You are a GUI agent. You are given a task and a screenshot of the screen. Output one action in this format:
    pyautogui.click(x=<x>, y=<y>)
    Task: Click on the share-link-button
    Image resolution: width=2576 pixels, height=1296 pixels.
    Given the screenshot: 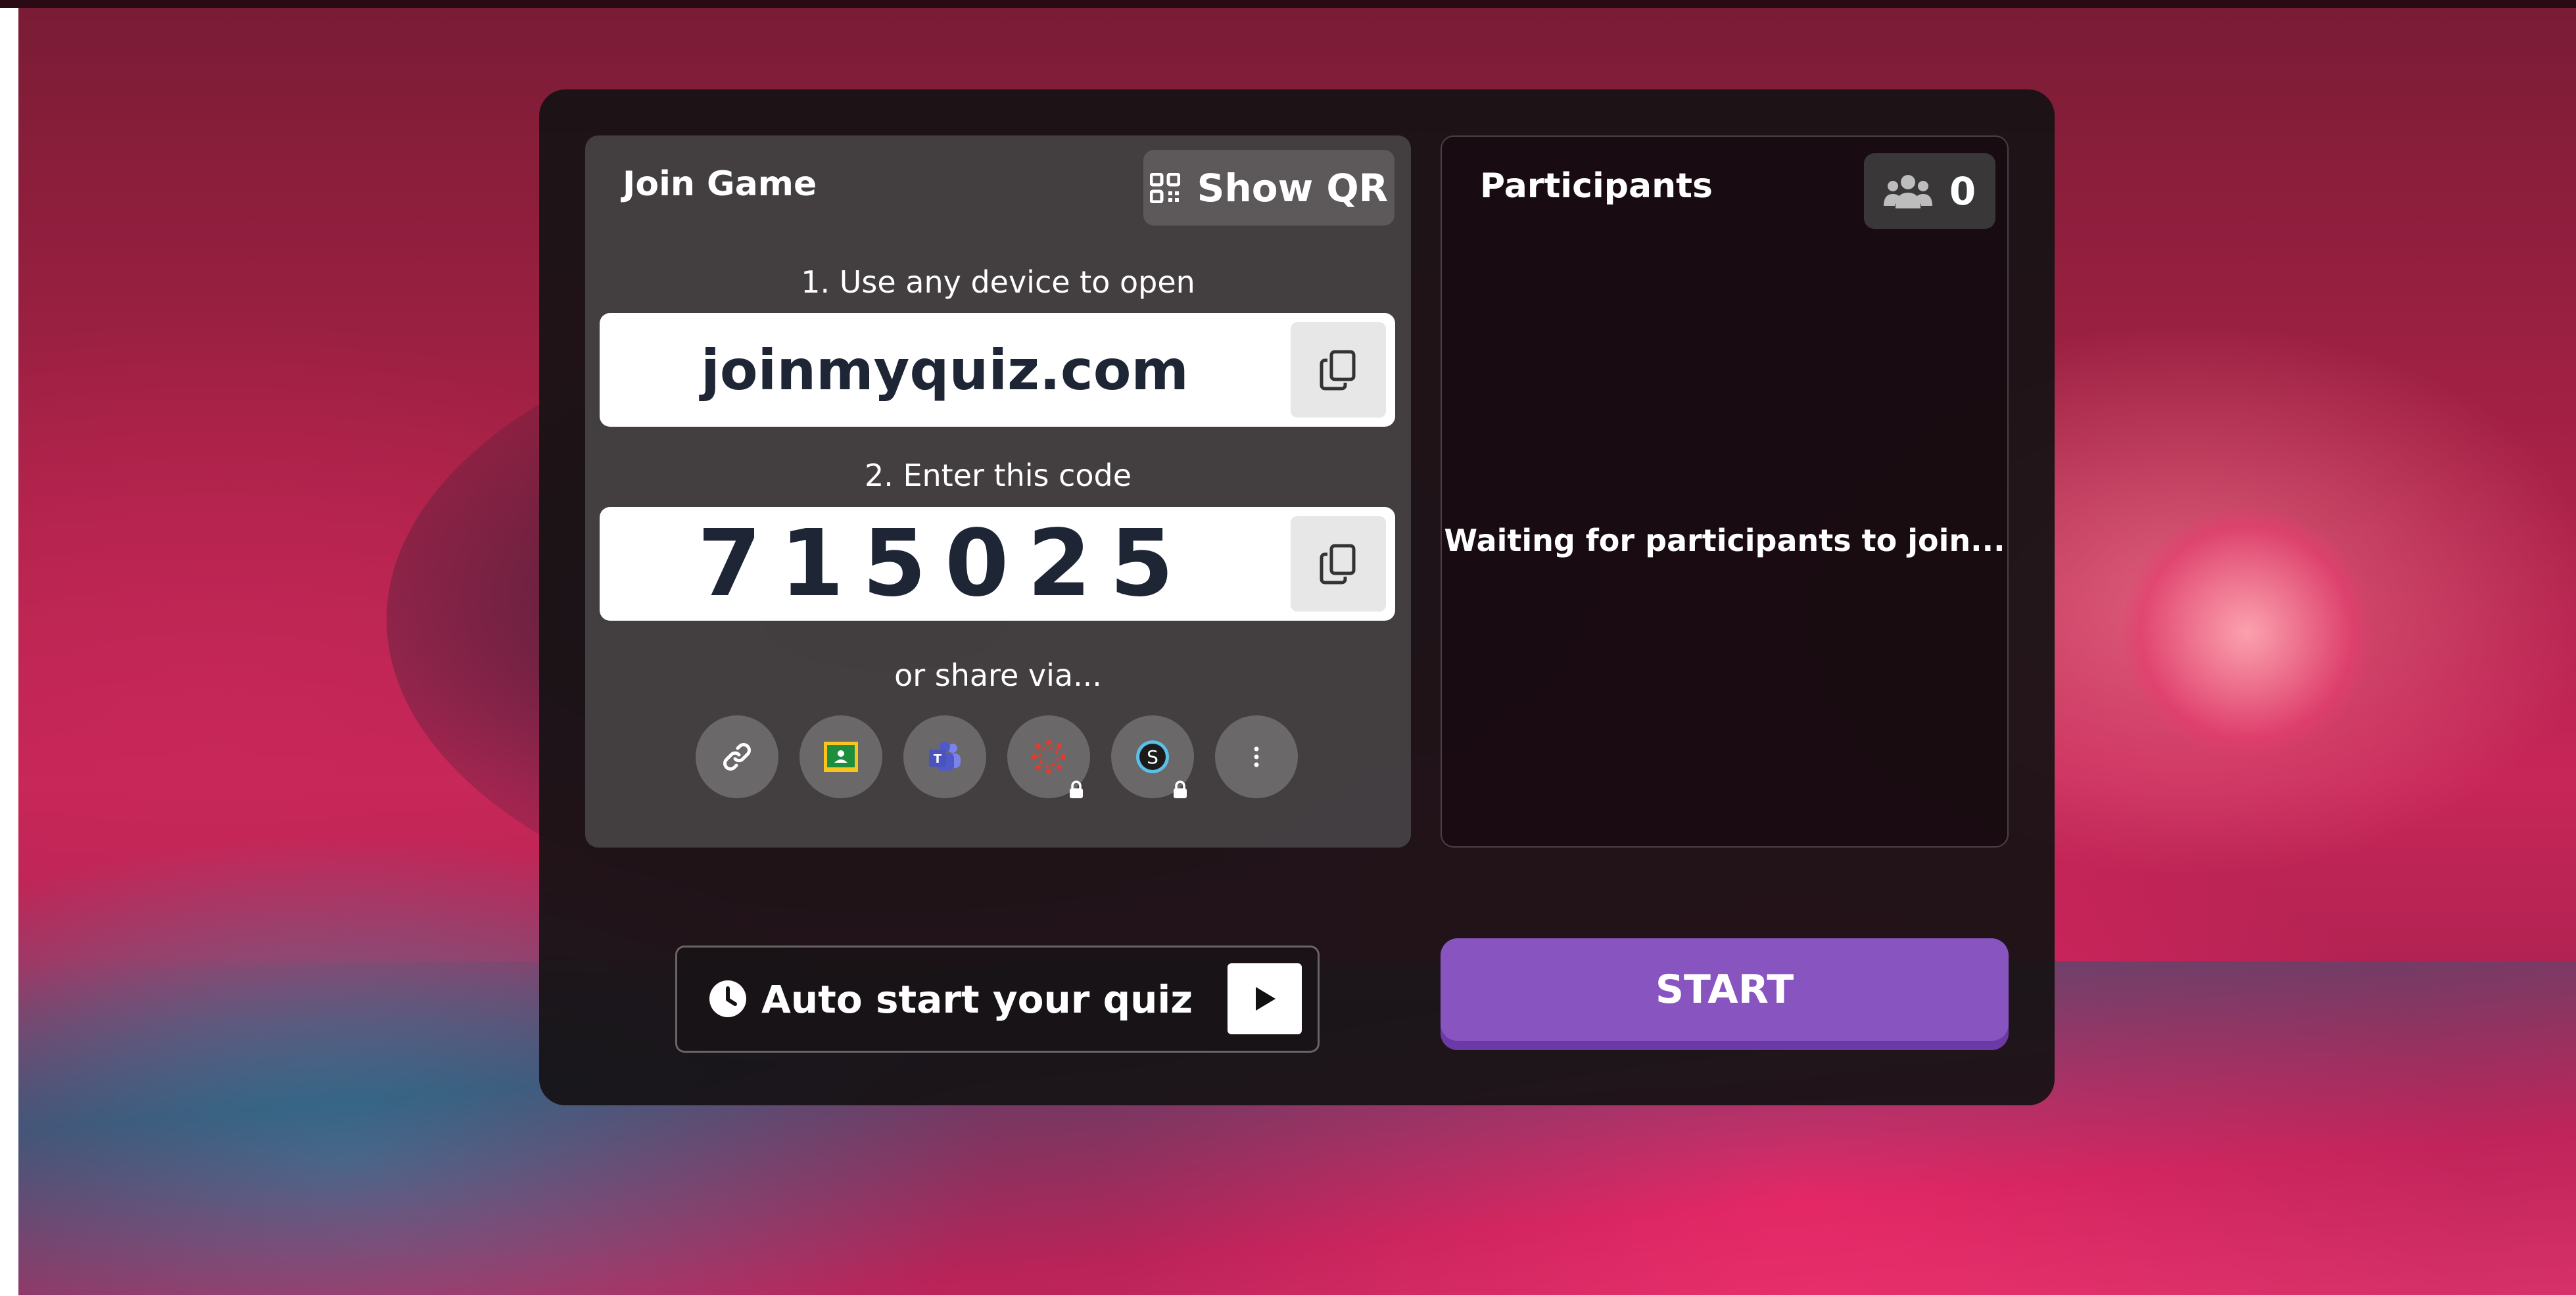 What is the action you would take?
    pyautogui.click(x=737, y=756)
    